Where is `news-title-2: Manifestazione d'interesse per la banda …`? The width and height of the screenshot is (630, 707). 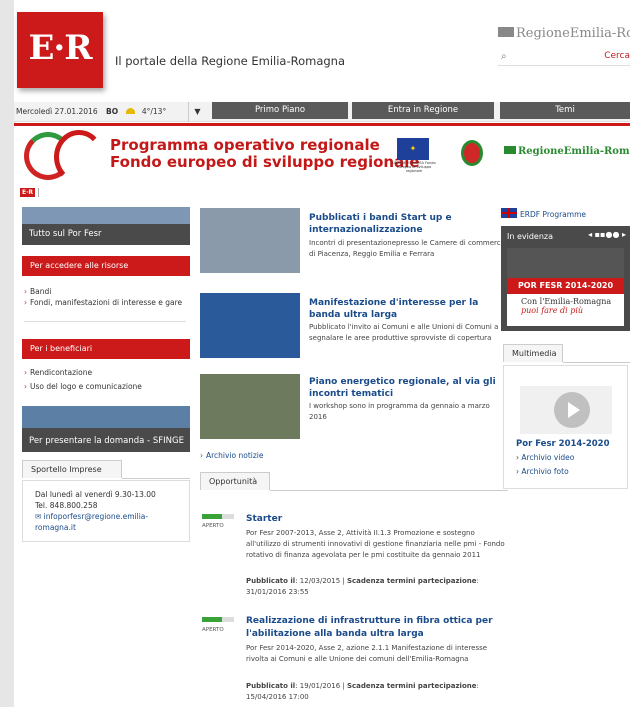 news-title-2: Manifestazione d'interesse per la banda … is located at coordinates (410, 309).